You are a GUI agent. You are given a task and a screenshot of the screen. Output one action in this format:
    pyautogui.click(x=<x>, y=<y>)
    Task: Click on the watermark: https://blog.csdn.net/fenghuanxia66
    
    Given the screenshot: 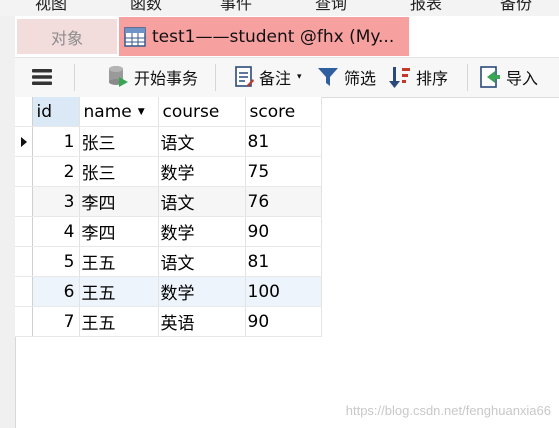 What is the action you would take?
    pyautogui.click(x=448, y=410)
    